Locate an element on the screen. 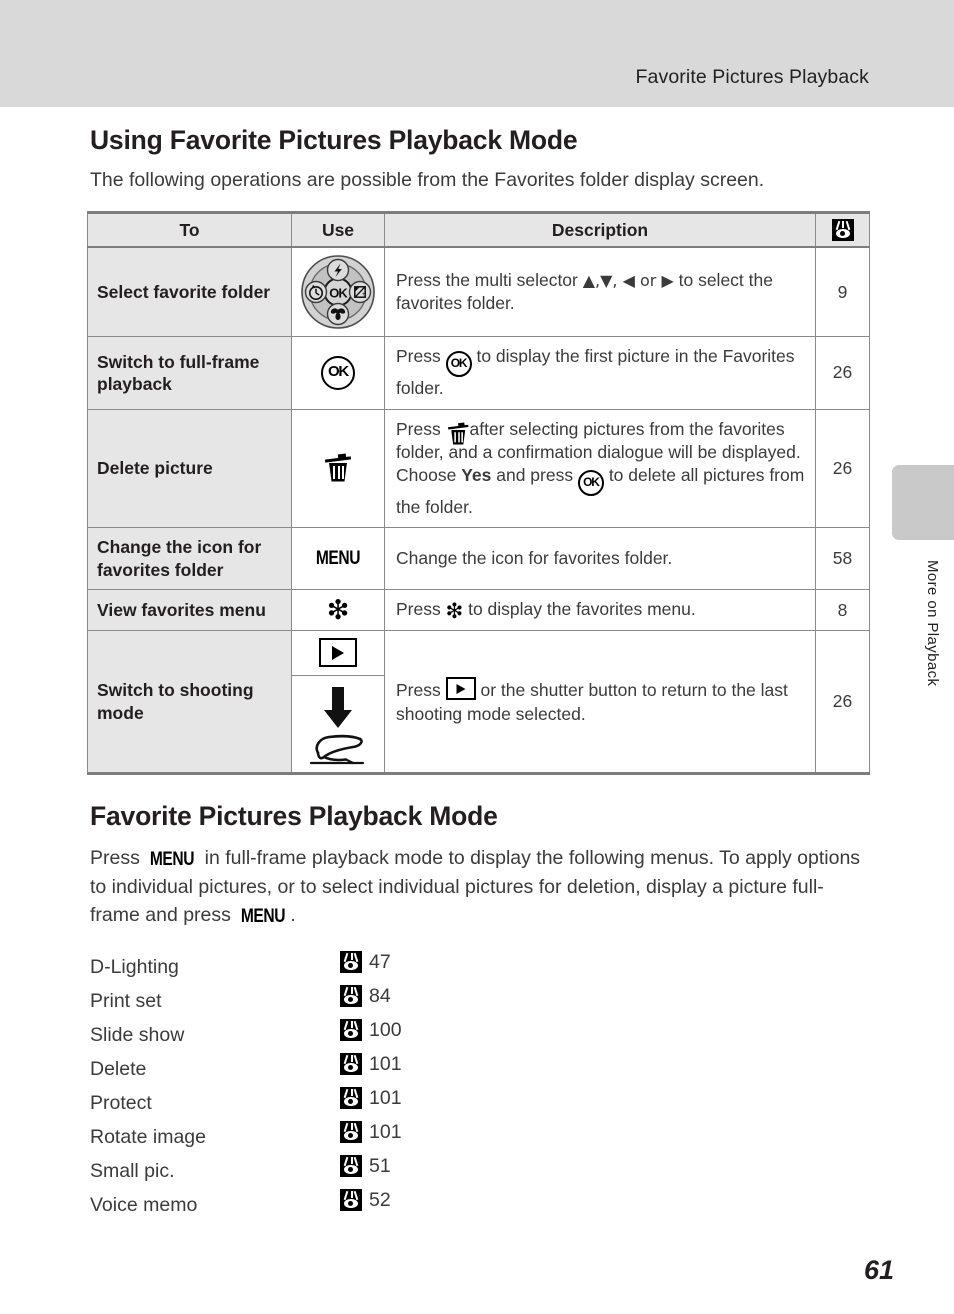 The image size is (954, 1314). row-label-delete-picture: Delete picture is located at coordinates (189, 468).